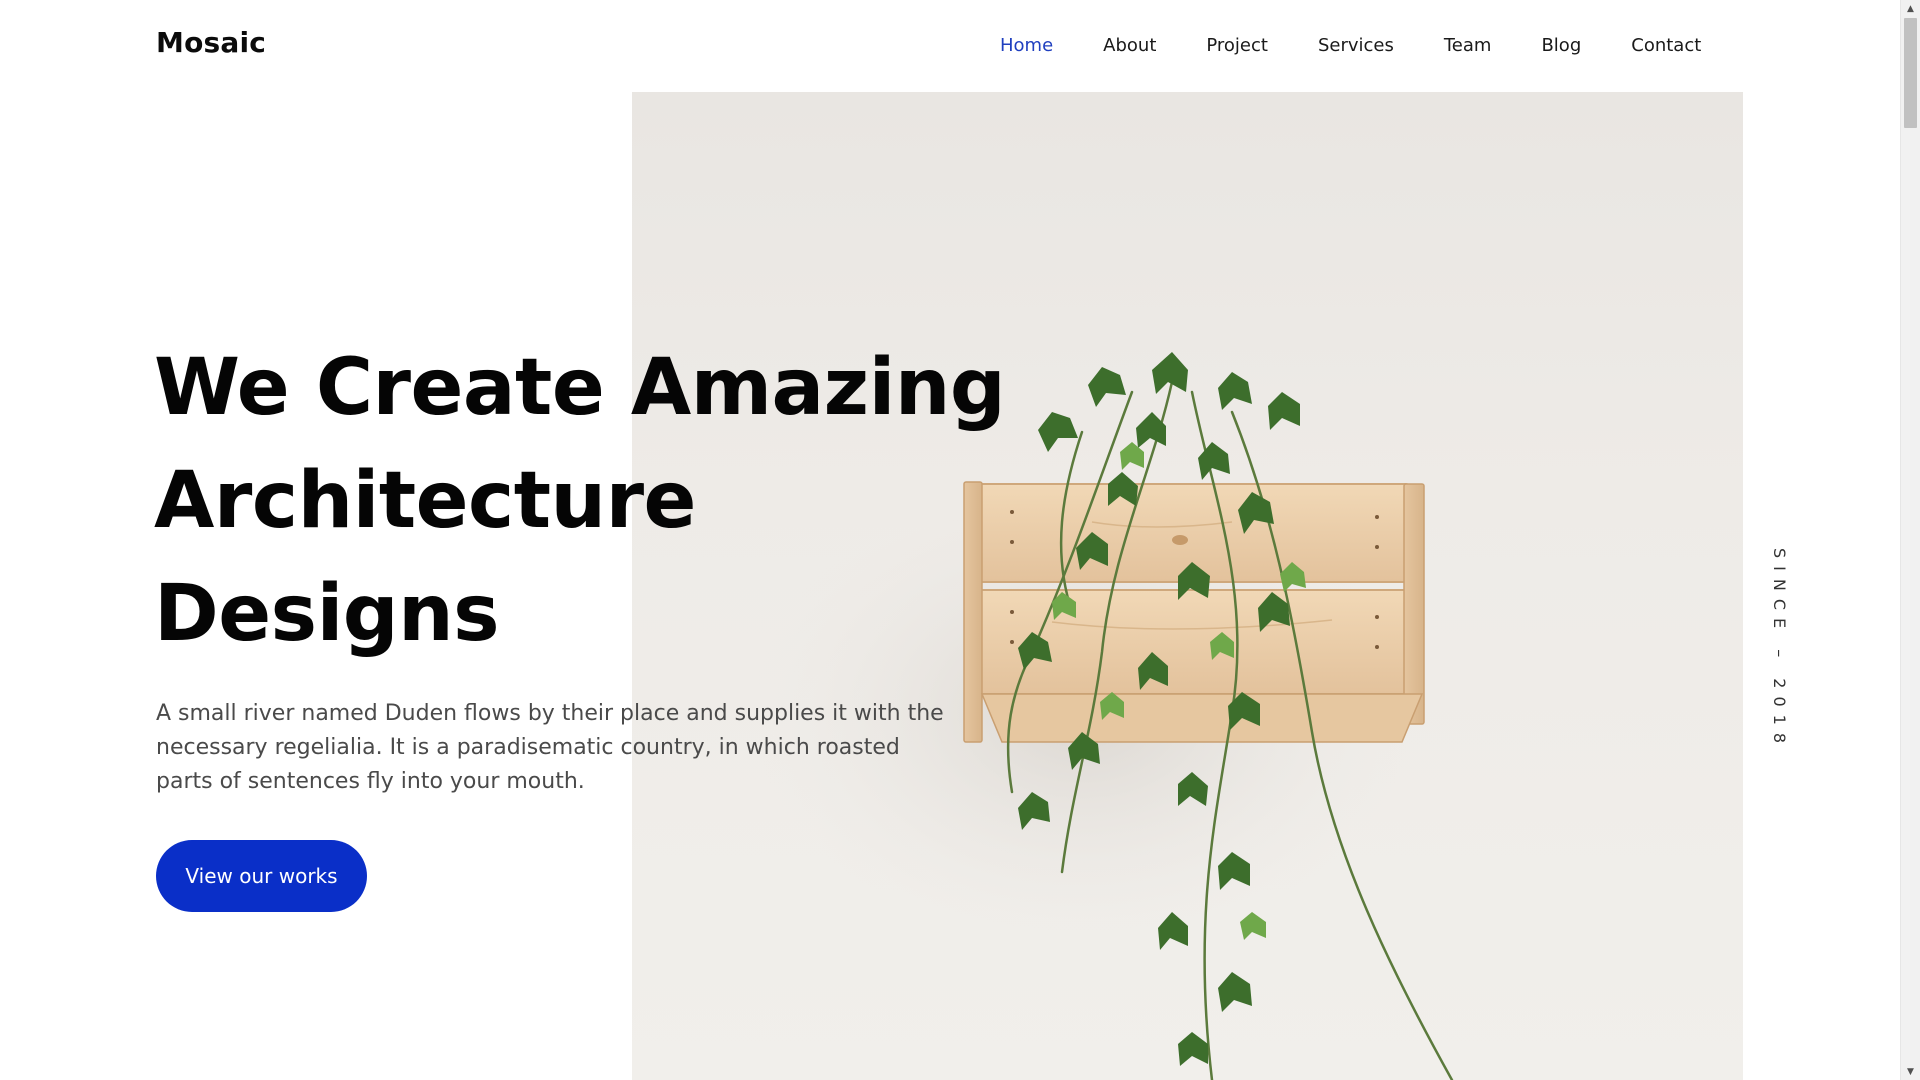  What do you see at coordinates (580, 388) in the screenshot?
I see `hero-headline-line-1: We Create Amazing` at bounding box center [580, 388].